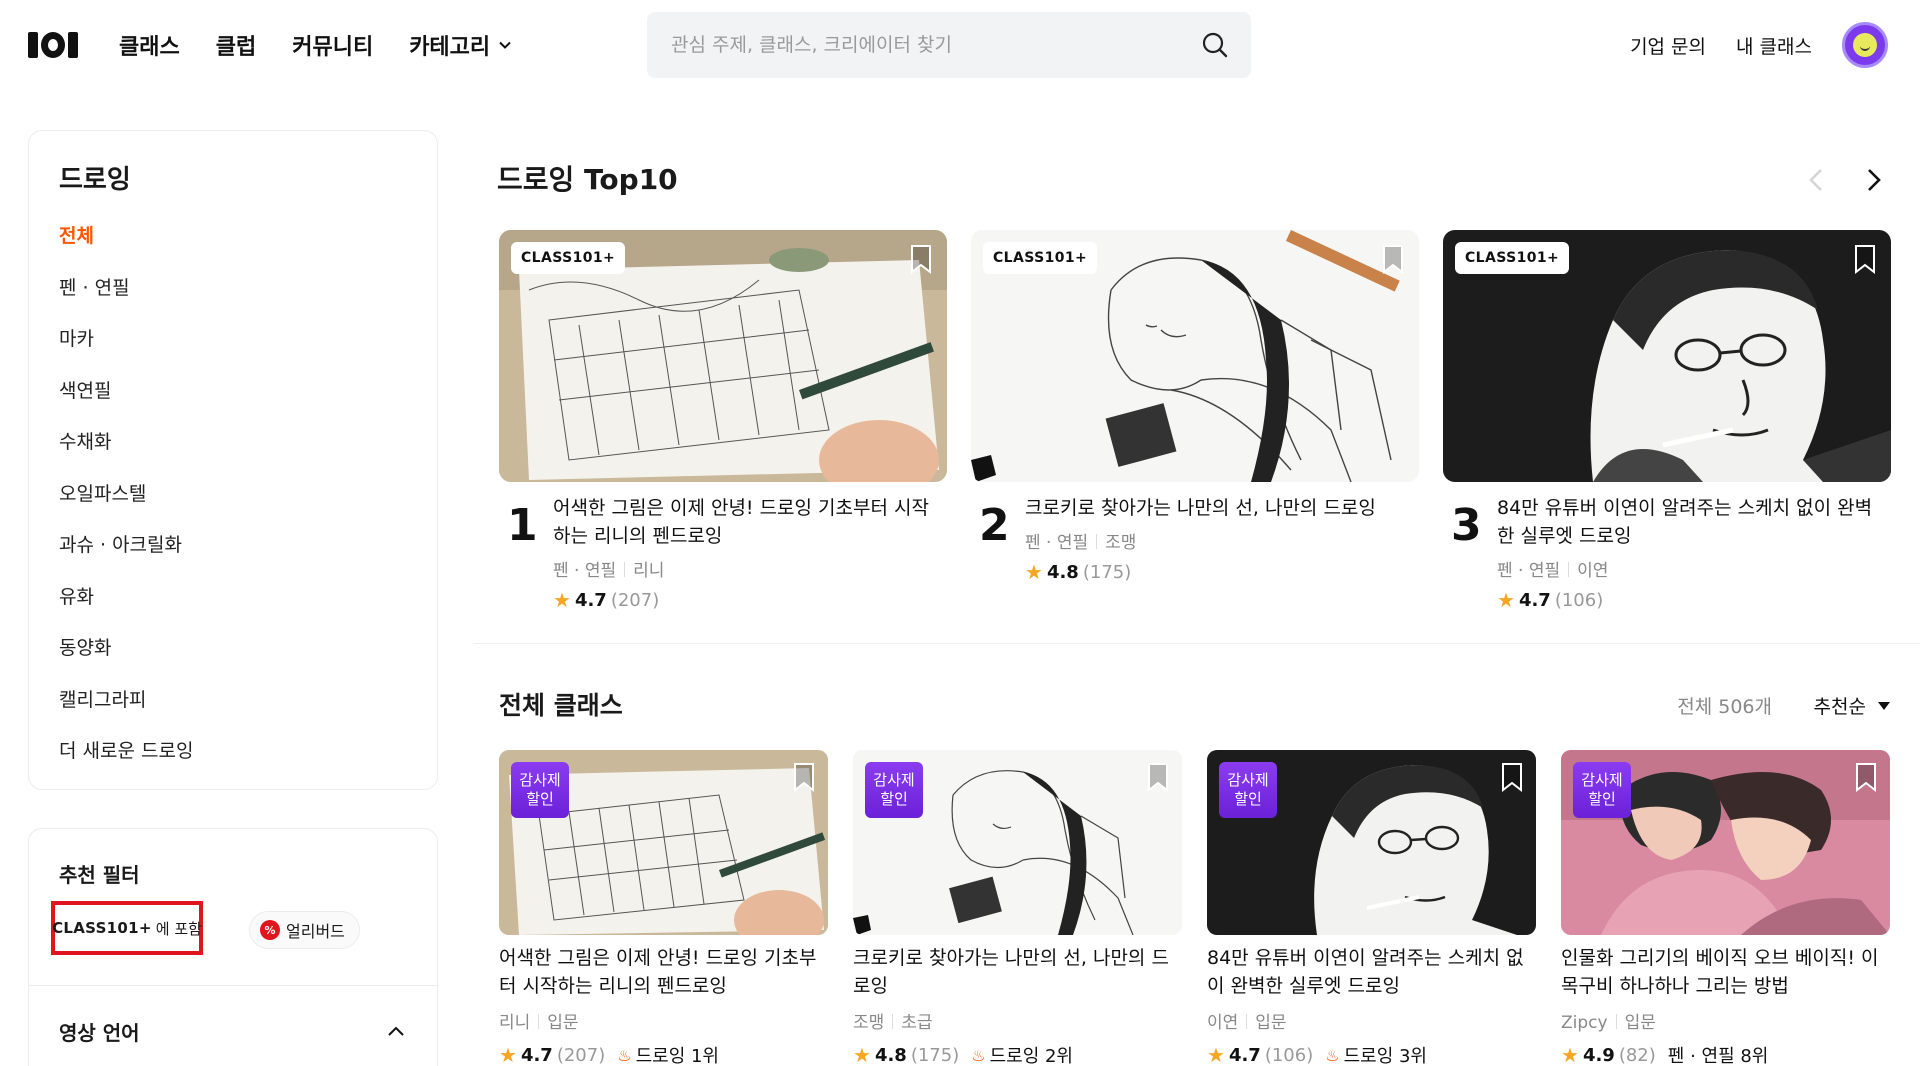 The image size is (1920, 1066). Describe the element at coordinates (931, 45) in the screenshot. I see `search-input` at that location.